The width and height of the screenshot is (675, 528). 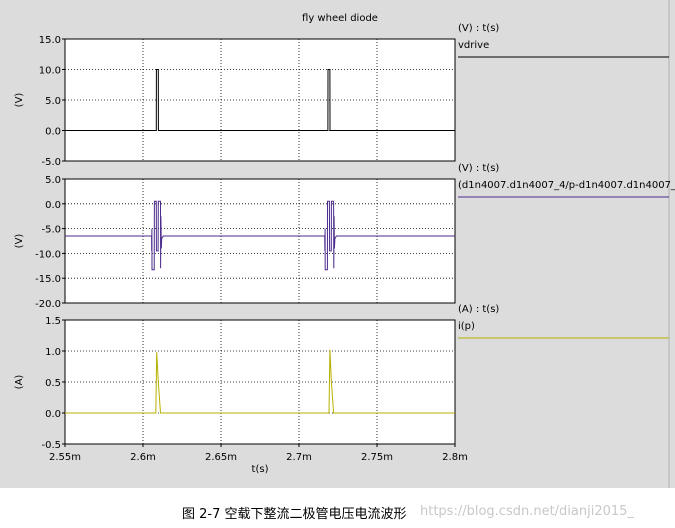 I want to click on x-tick-label: 2.8m, so click(x=455, y=457).